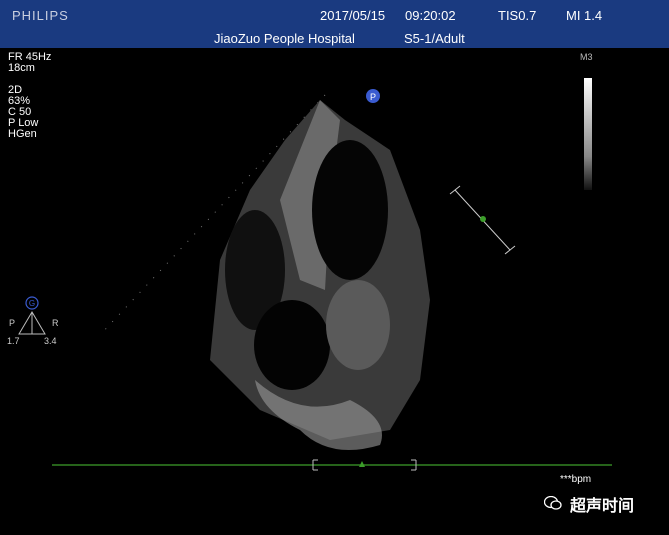  I want to click on orientation-left-value: 1.7, so click(13, 341).